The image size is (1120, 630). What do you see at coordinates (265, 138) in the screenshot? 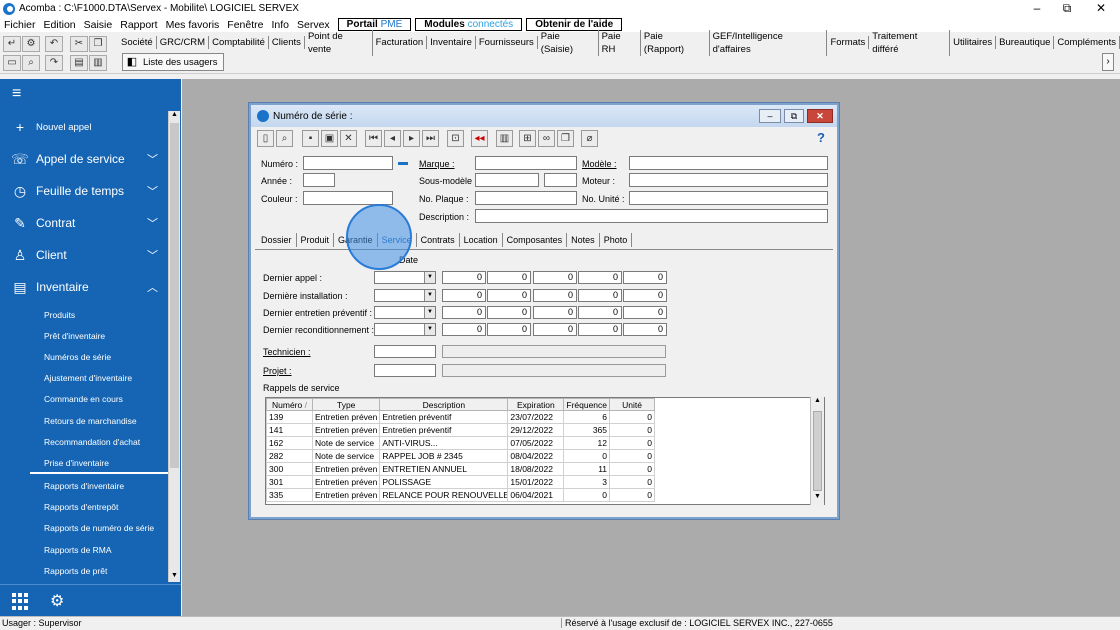
I see `new-document-icon: ▯` at bounding box center [265, 138].